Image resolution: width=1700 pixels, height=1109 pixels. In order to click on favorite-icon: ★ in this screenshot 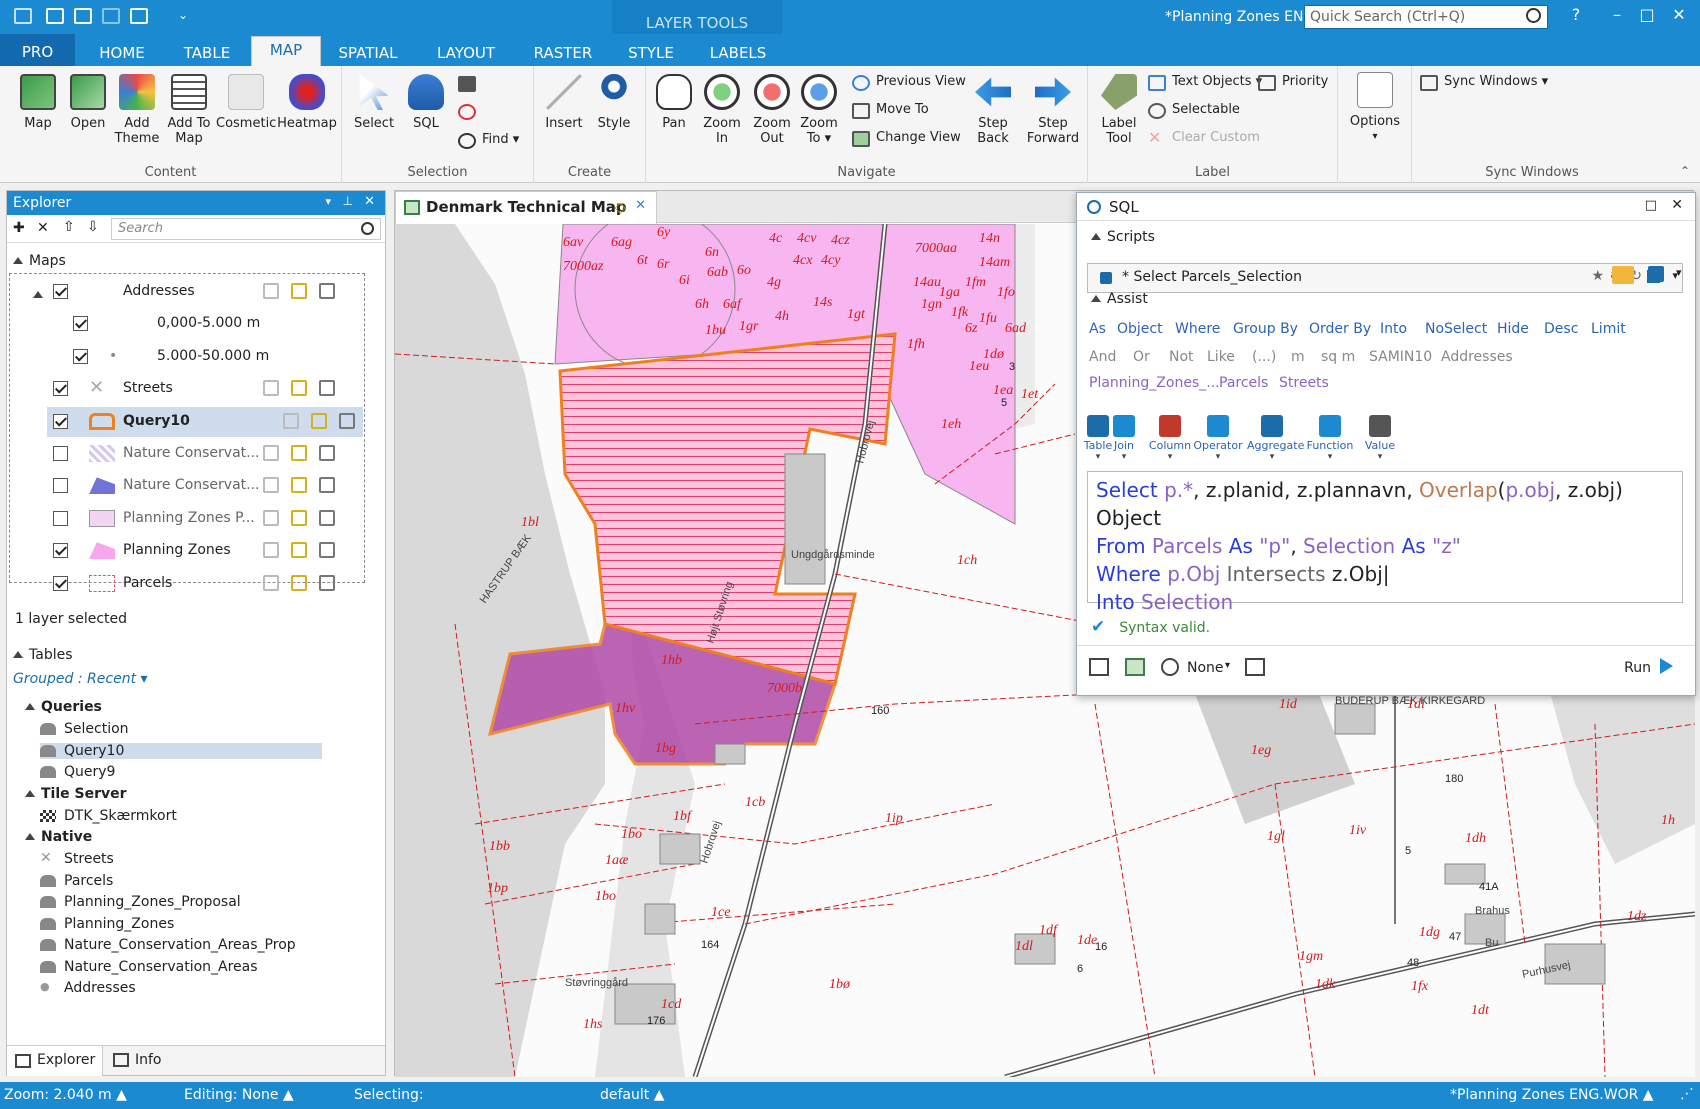, I will do `click(1597, 276)`.